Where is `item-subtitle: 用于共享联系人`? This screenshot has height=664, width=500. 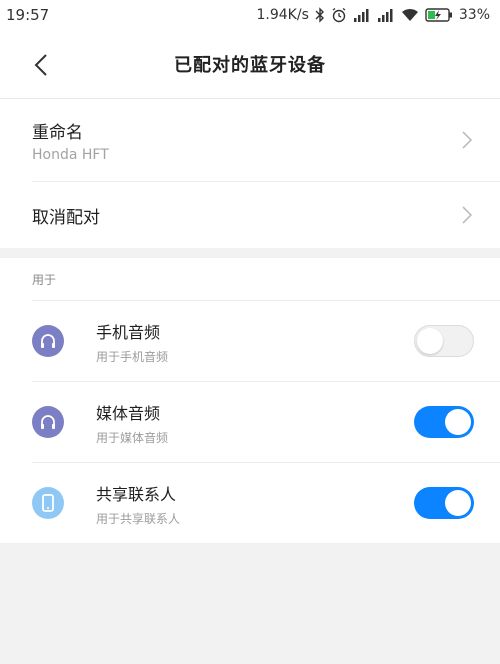
item-subtitle: 用于共享联系人 is located at coordinates (138, 519).